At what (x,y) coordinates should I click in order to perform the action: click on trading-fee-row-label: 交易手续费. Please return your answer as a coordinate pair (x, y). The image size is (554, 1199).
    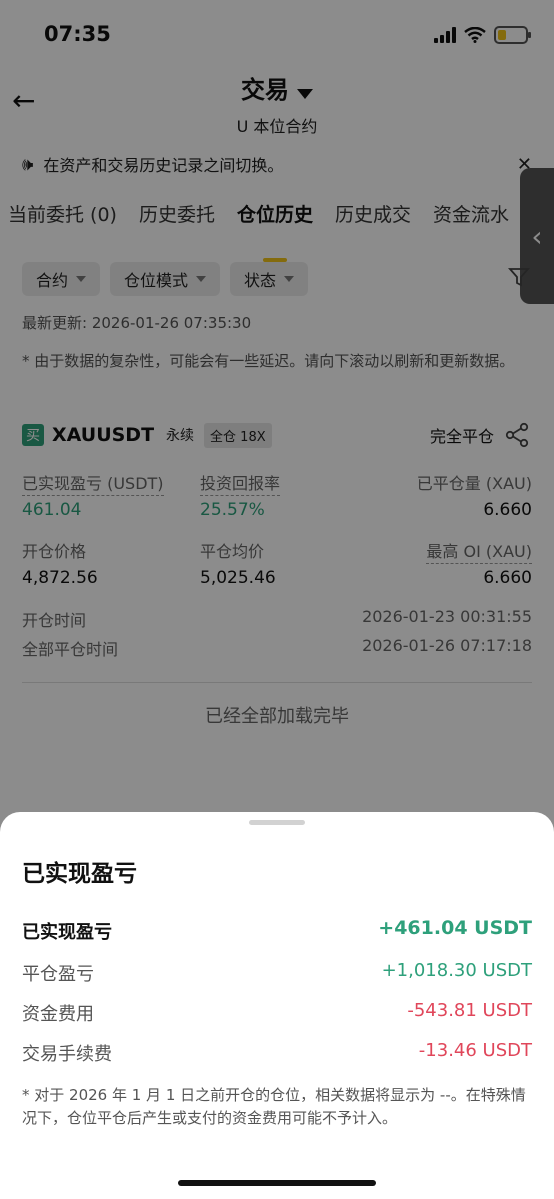
    Looking at the image, I should click on (67, 1054).